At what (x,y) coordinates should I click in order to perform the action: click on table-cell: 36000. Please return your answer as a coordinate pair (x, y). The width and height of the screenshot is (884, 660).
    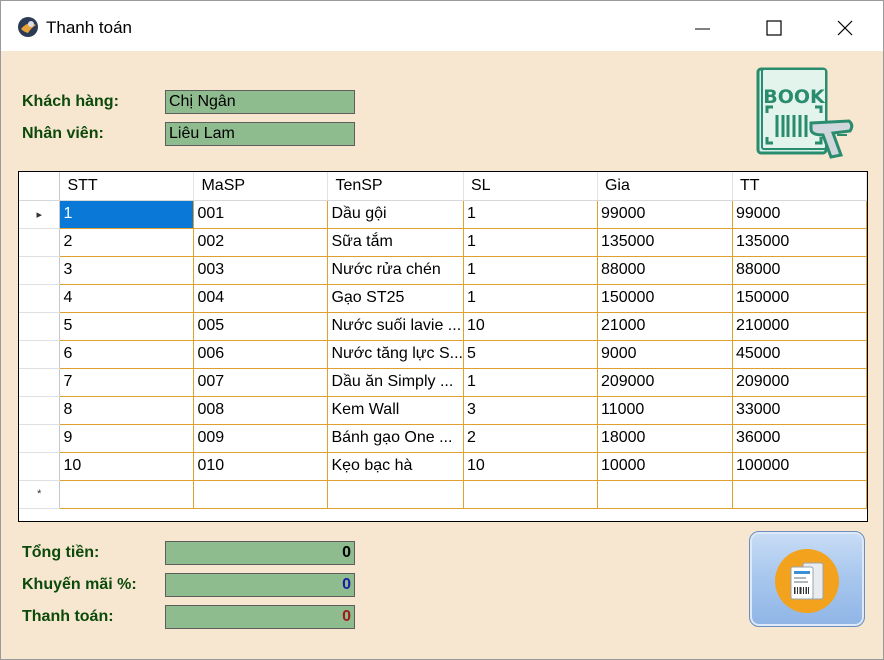
    Looking at the image, I should click on (800, 438).